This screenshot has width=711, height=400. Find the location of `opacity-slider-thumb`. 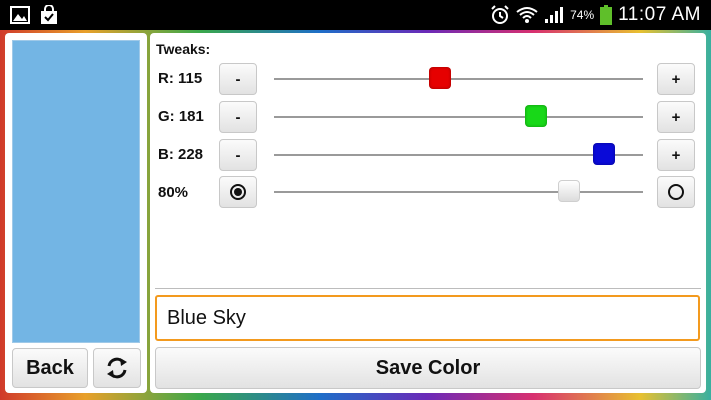

opacity-slider-thumb is located at coordinates (569, 191).